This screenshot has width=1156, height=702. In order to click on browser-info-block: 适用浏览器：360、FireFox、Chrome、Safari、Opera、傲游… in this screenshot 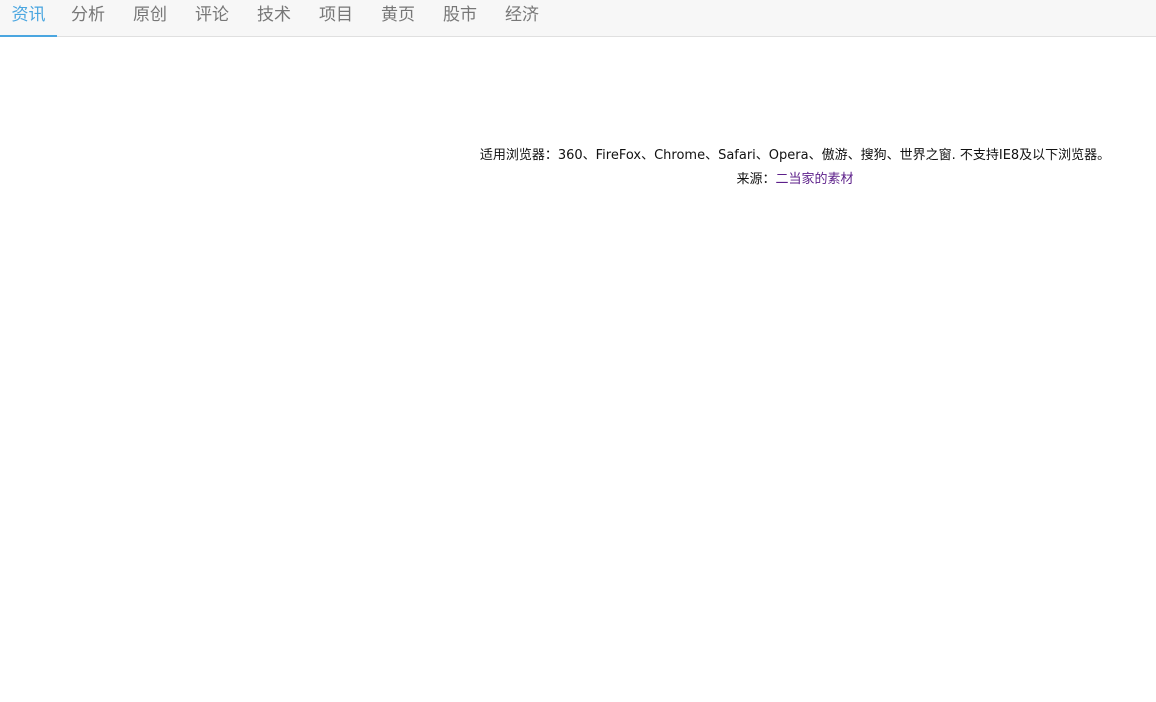, I will do `click(795, 168)`.